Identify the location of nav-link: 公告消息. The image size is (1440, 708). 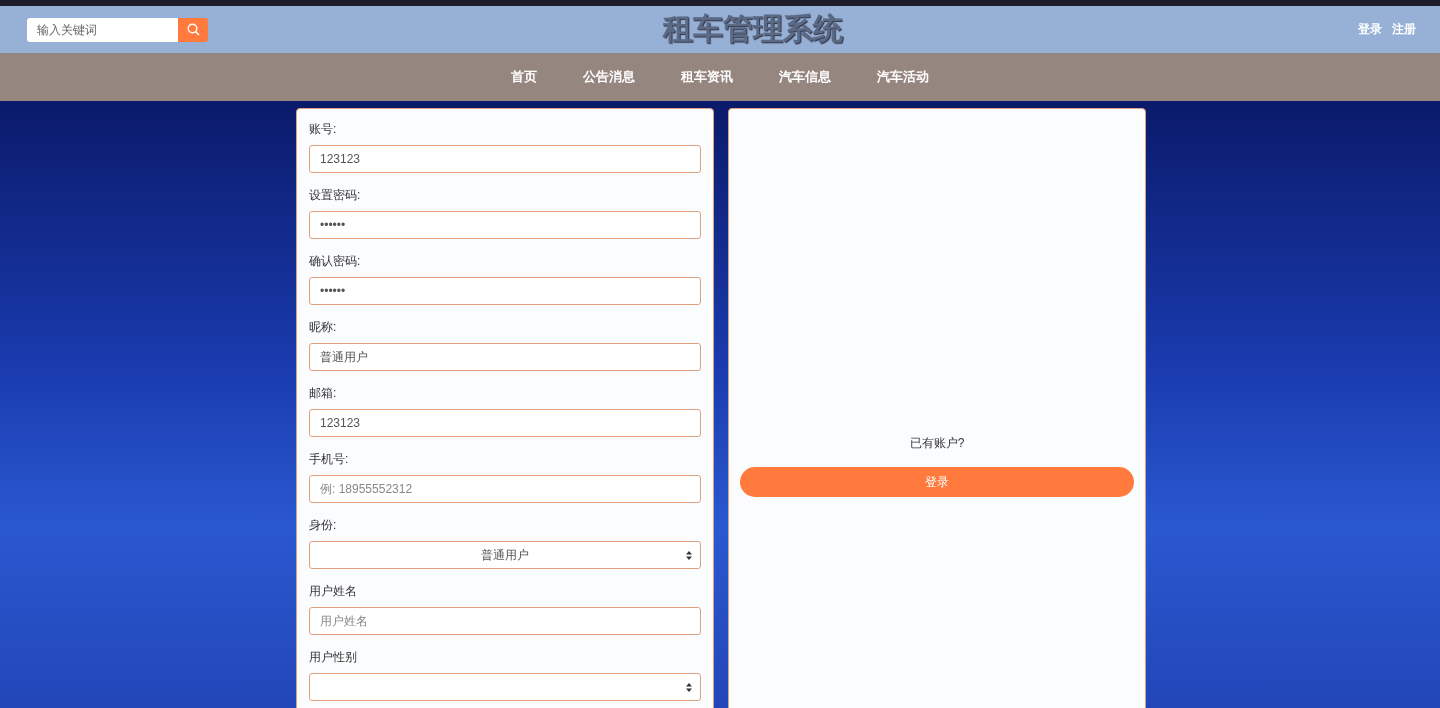
(609, 77).